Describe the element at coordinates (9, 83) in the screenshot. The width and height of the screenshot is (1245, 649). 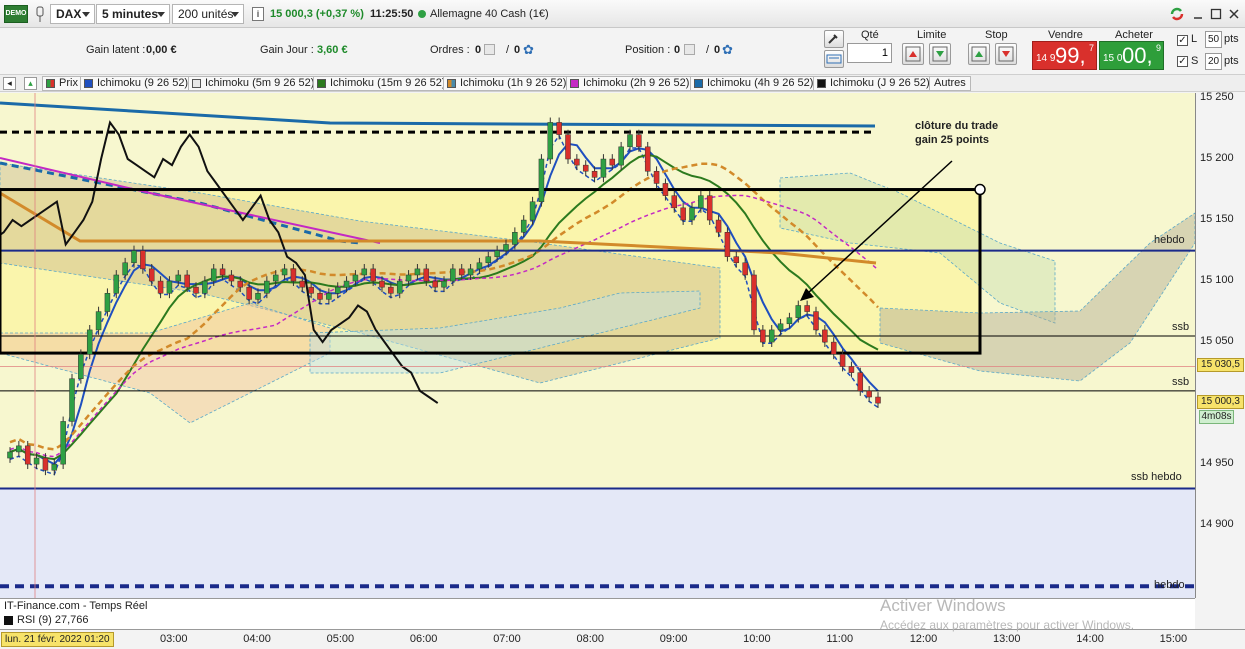
I see `bar-toggle-icon: ◂` at that location.